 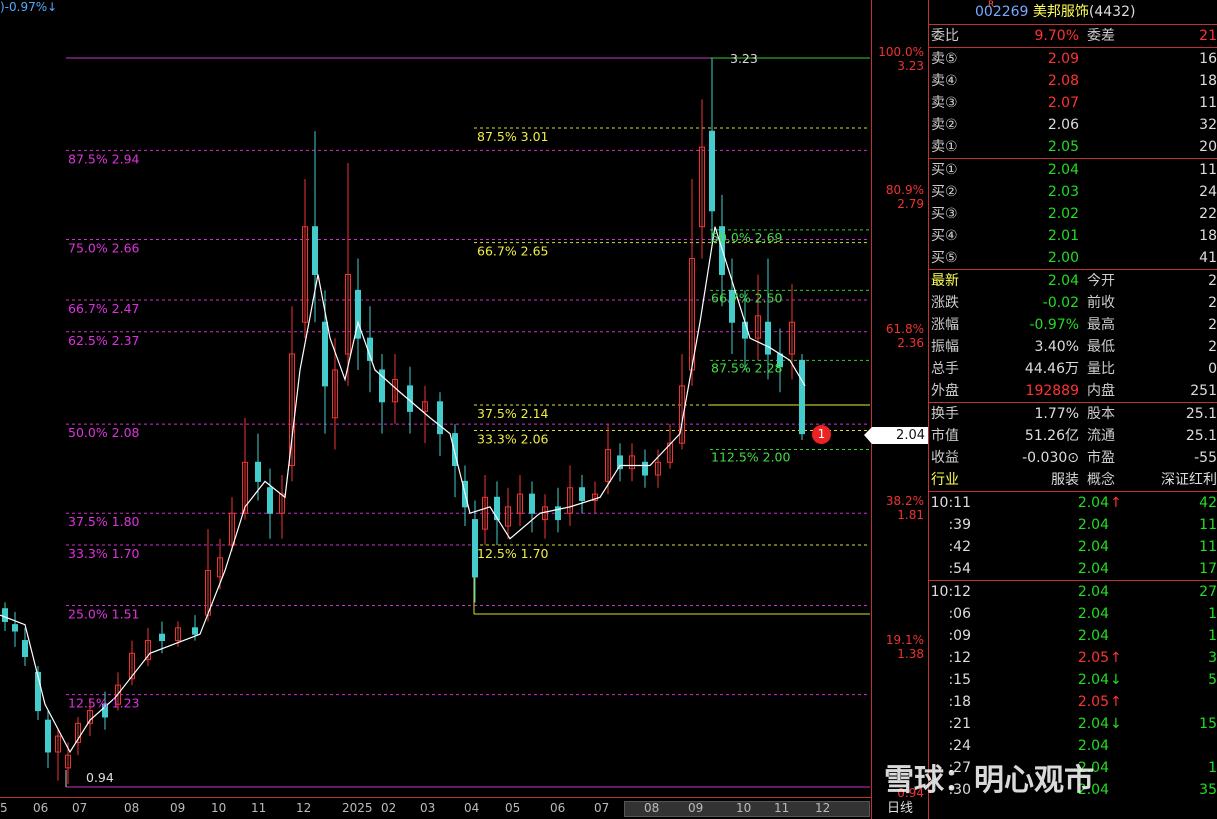 I want to click on price-axis-label: 19.1% 1.38, so click(x=905, y=647).